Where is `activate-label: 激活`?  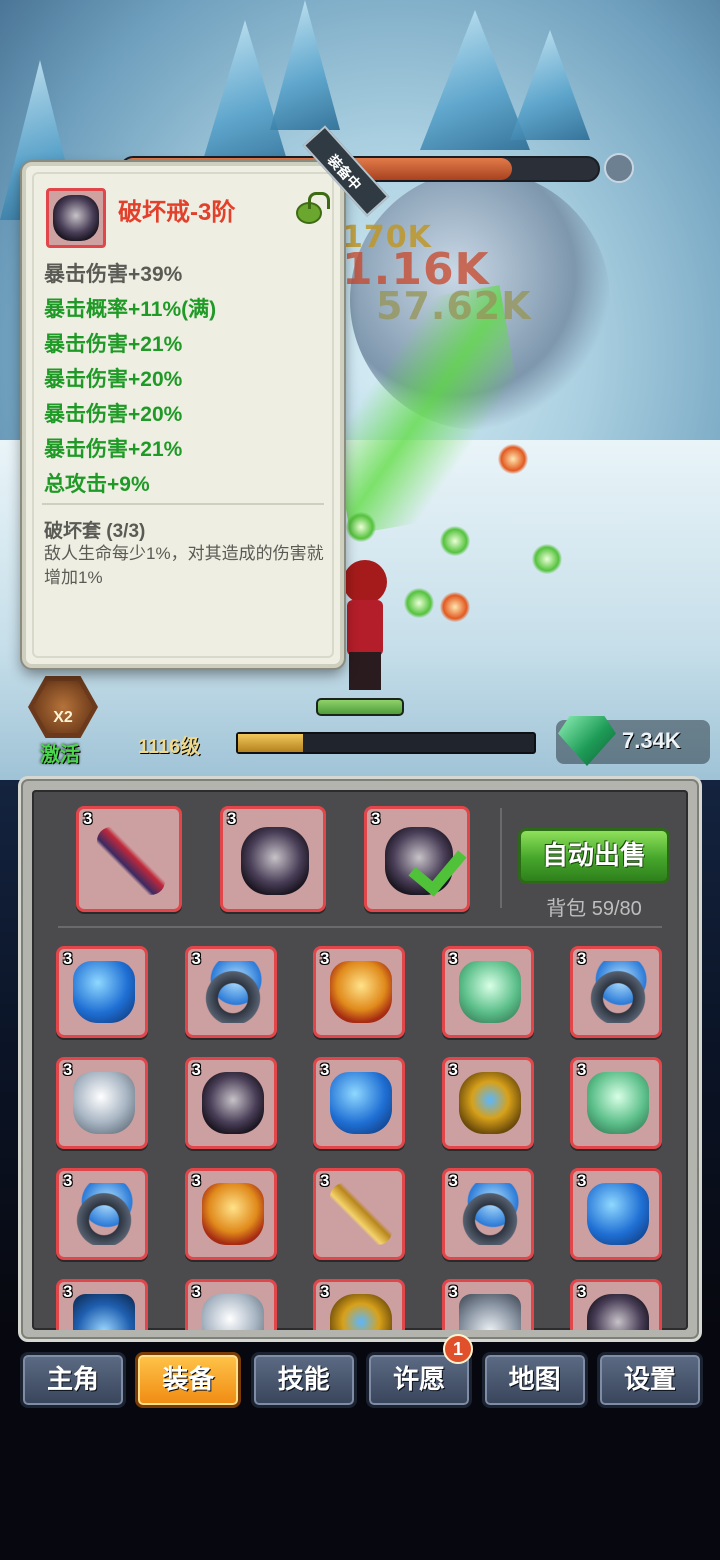 activate-label: 激活 is located at coordinates (60, 752).